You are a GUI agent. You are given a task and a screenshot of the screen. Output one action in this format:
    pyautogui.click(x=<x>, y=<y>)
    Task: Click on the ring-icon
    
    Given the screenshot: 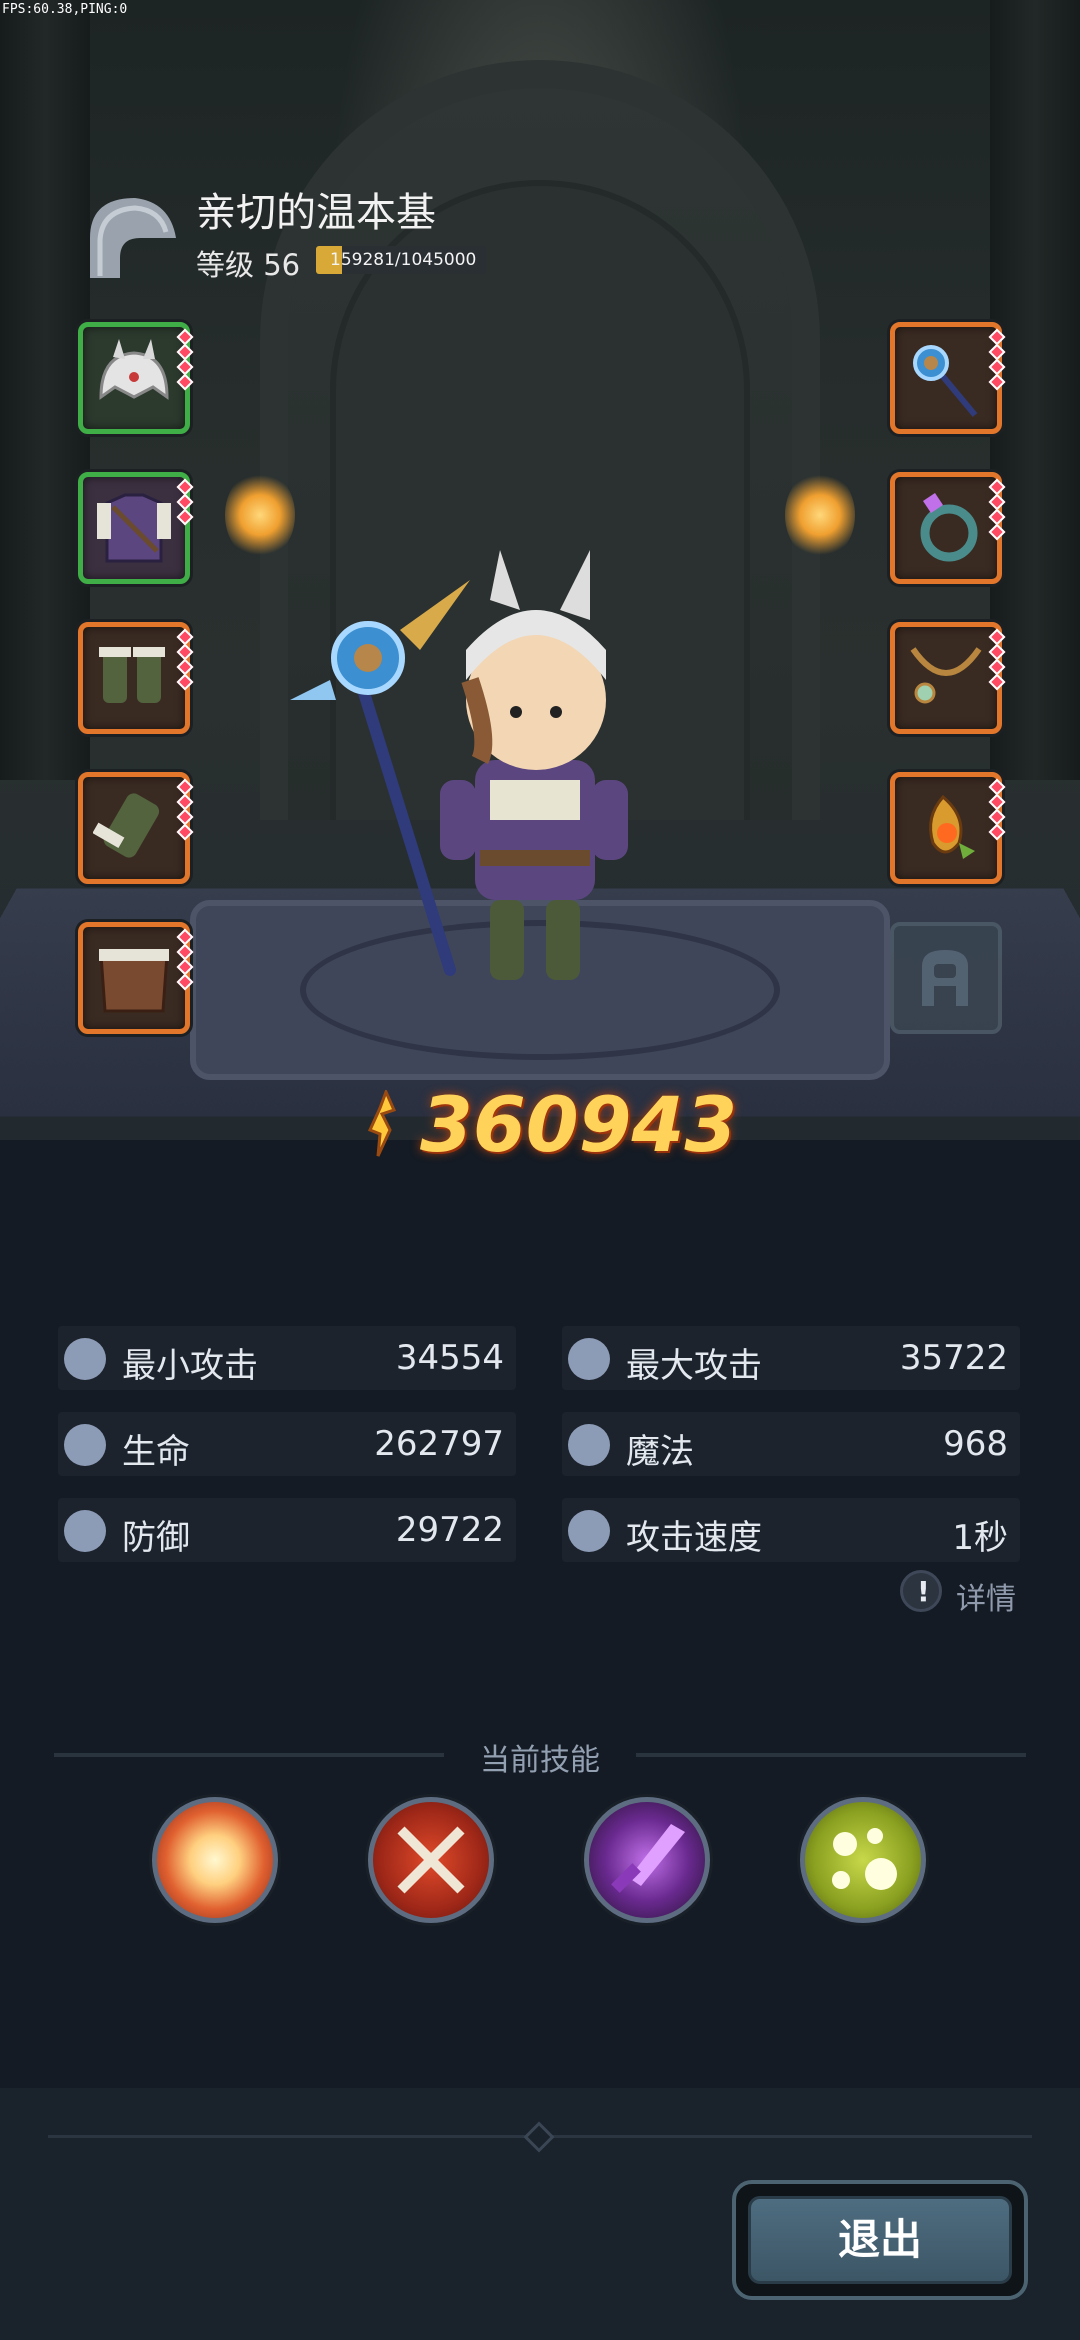 What is the action you would take?
    pyautogui.click(x=949, y=527)
    